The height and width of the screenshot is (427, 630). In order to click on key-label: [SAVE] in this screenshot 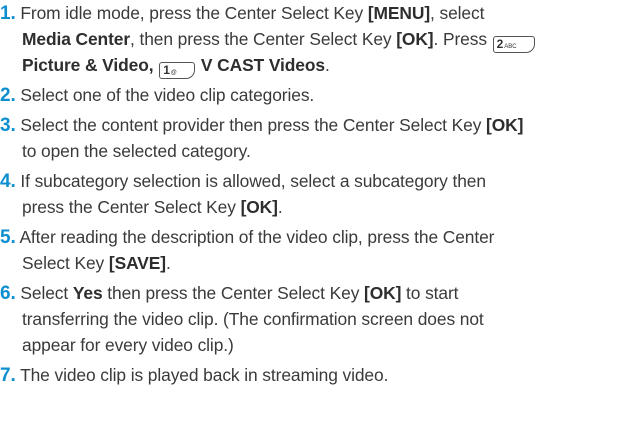, I will do `click(137, 263)`.